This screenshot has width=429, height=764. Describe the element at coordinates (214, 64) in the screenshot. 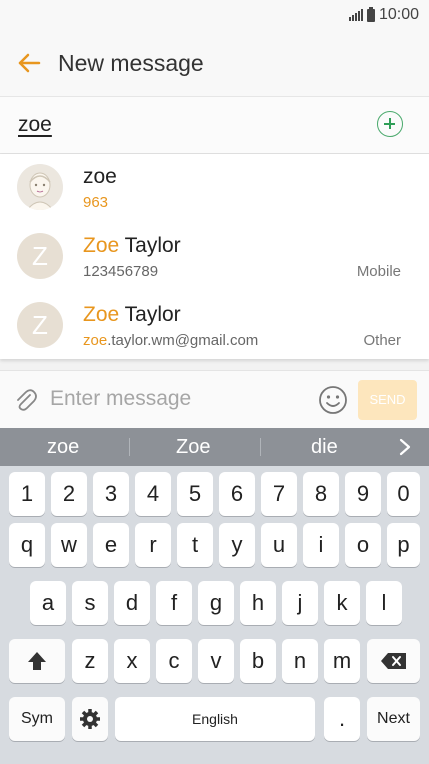

I see `app-bar: New message` at that location.